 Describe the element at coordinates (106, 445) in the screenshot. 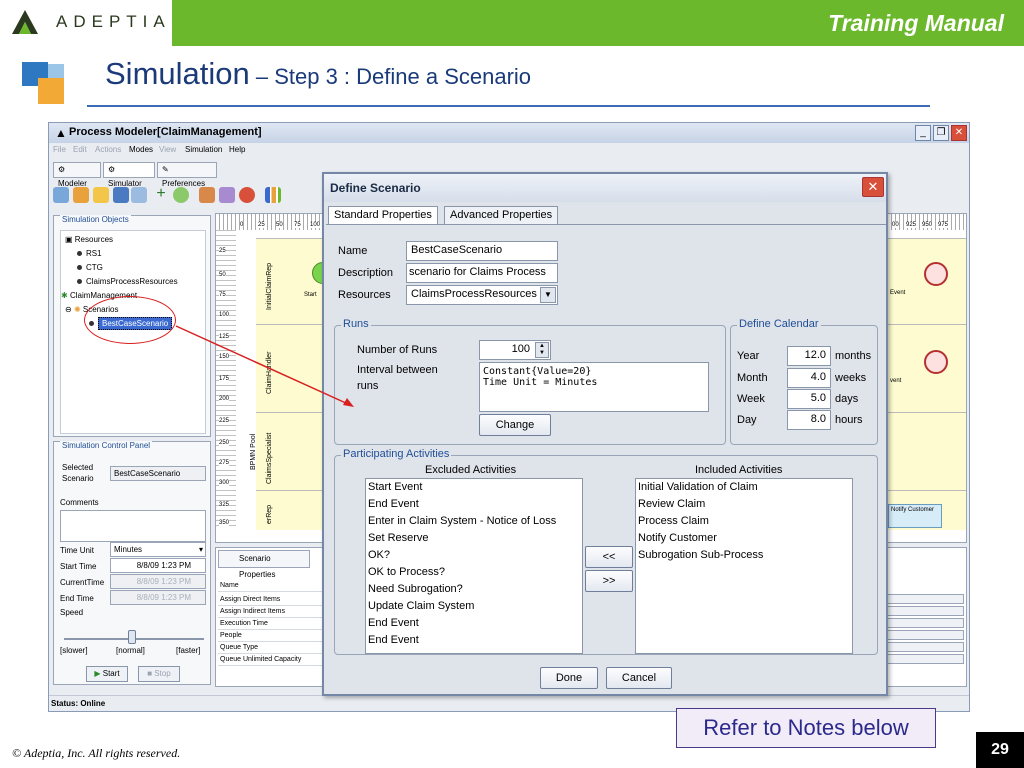

I see `control-panel-title: Simulation Control Panel` at that location.